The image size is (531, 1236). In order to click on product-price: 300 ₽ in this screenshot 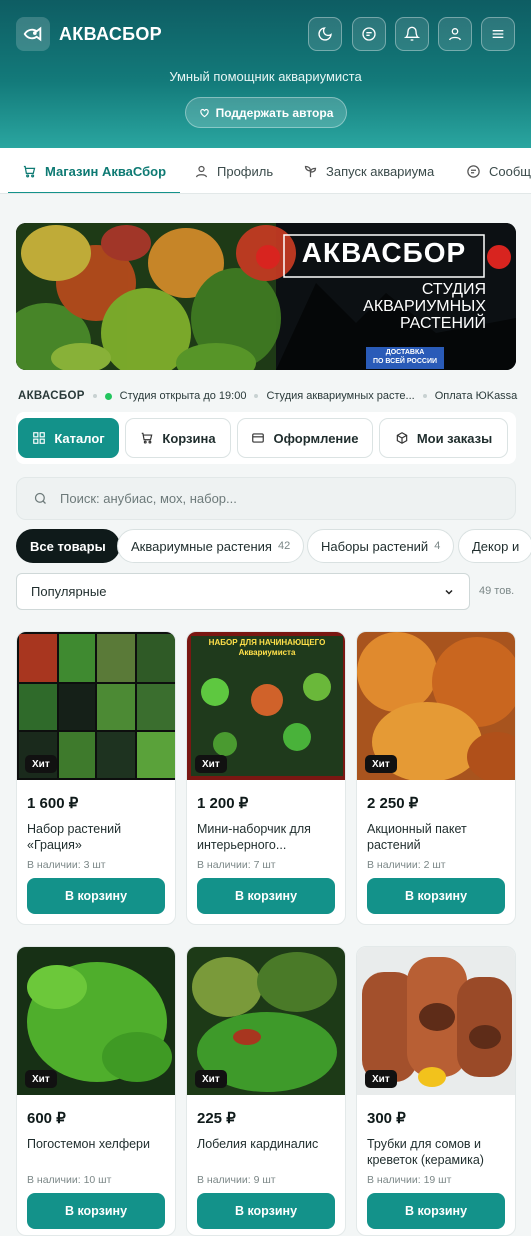, I will do `click(386, 1118)`.